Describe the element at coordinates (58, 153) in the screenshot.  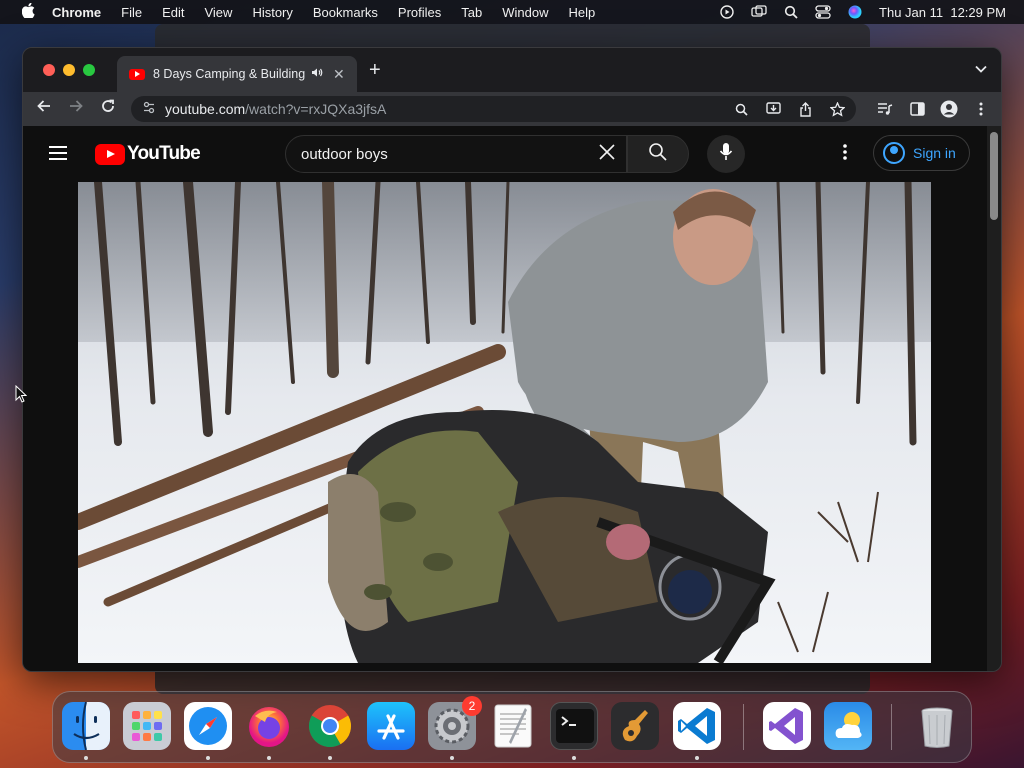
I see `hamburger-menu-icon` at that location.